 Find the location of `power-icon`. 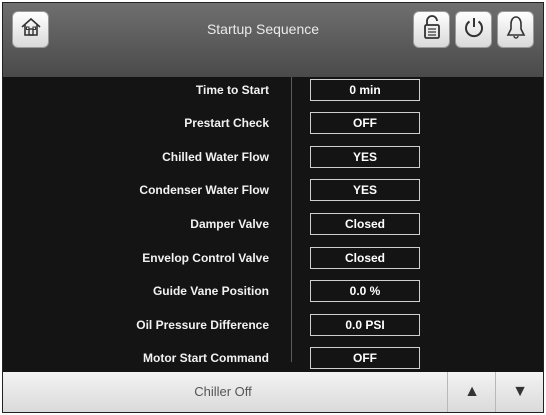

power-icon is located at coordinates (474, 29).